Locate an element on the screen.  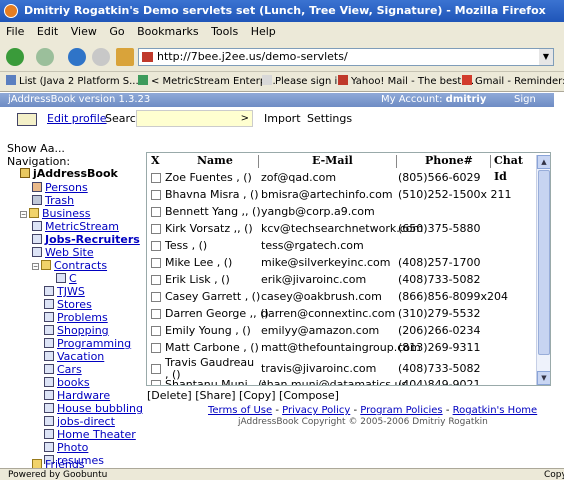
back-icon is located at coordinates (15, 57).